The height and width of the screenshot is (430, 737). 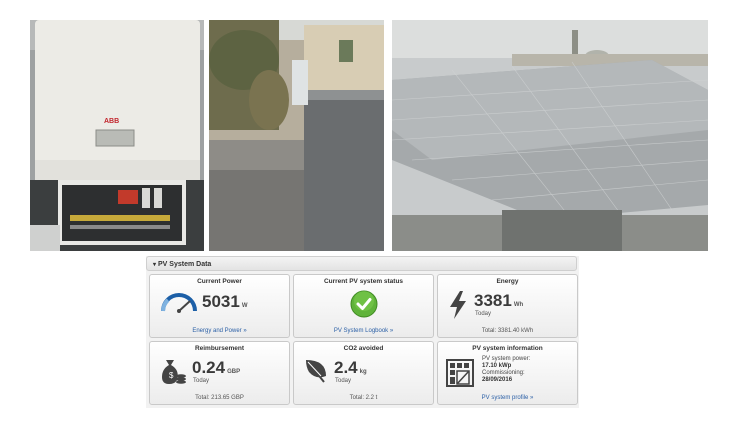 What do you see at coordinates (316, 371) in the screenshot?
I see `leaf-icon` at bounding box center [316, 371].